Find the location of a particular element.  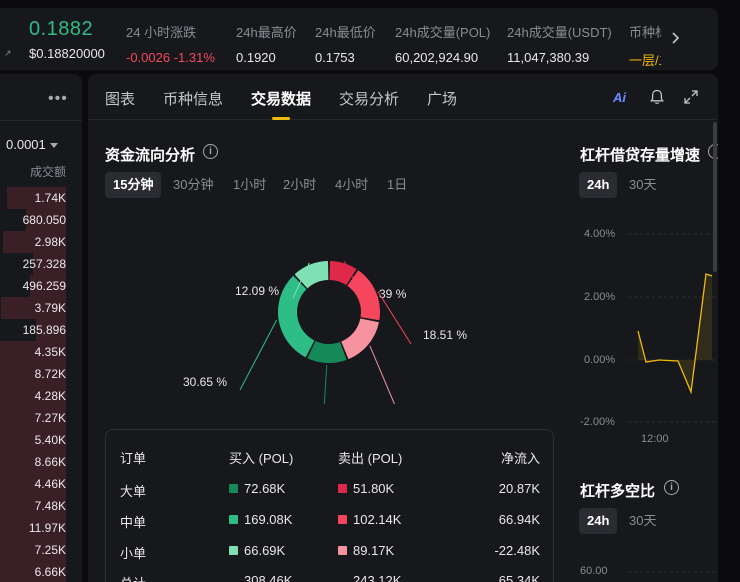

chevron-right-icon is located at coordinates (675, 38).